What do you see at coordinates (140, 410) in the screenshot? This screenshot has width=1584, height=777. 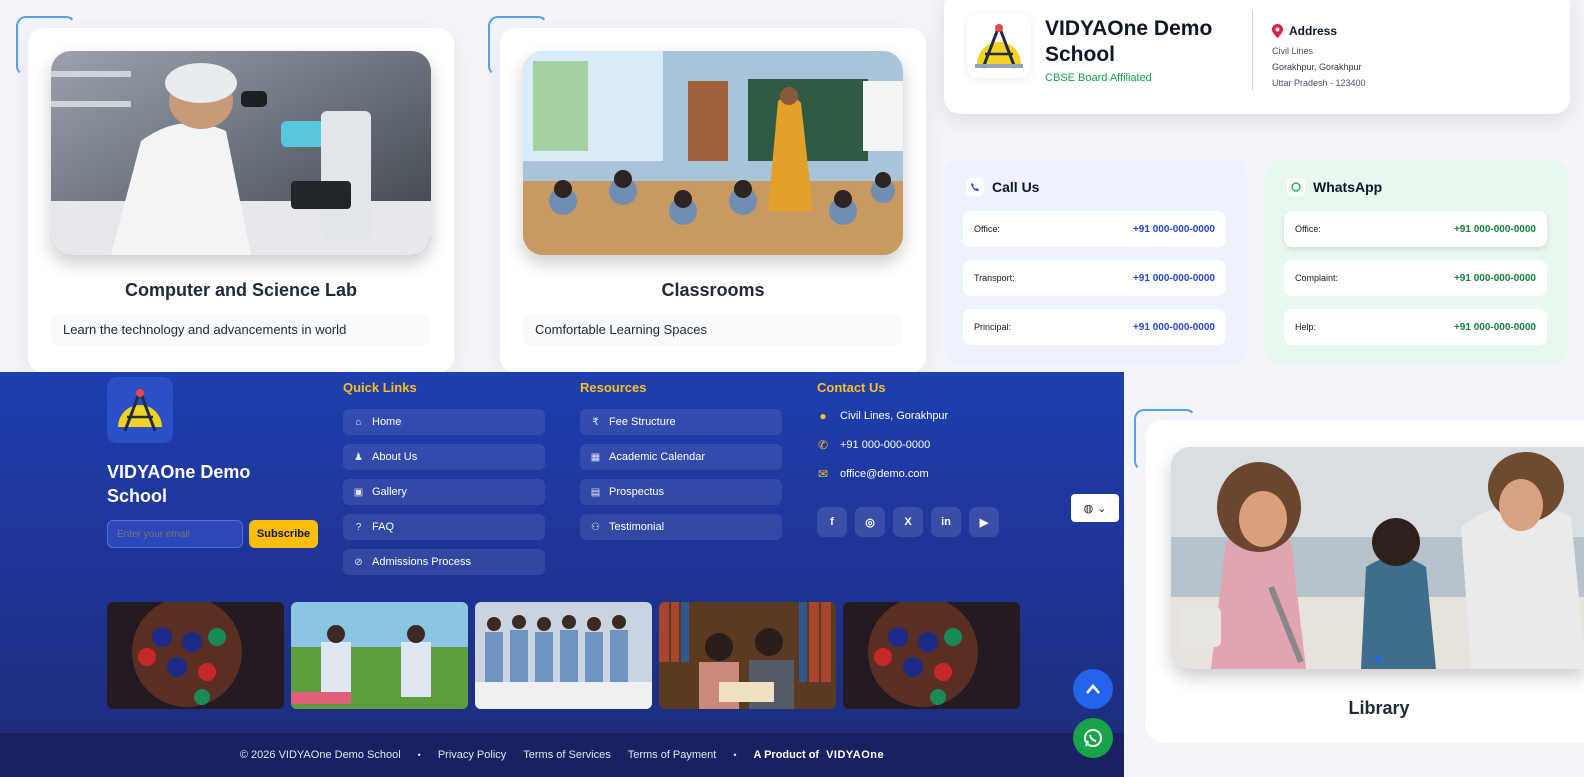 I see `footer-logo` at bounding box center [140, 410].